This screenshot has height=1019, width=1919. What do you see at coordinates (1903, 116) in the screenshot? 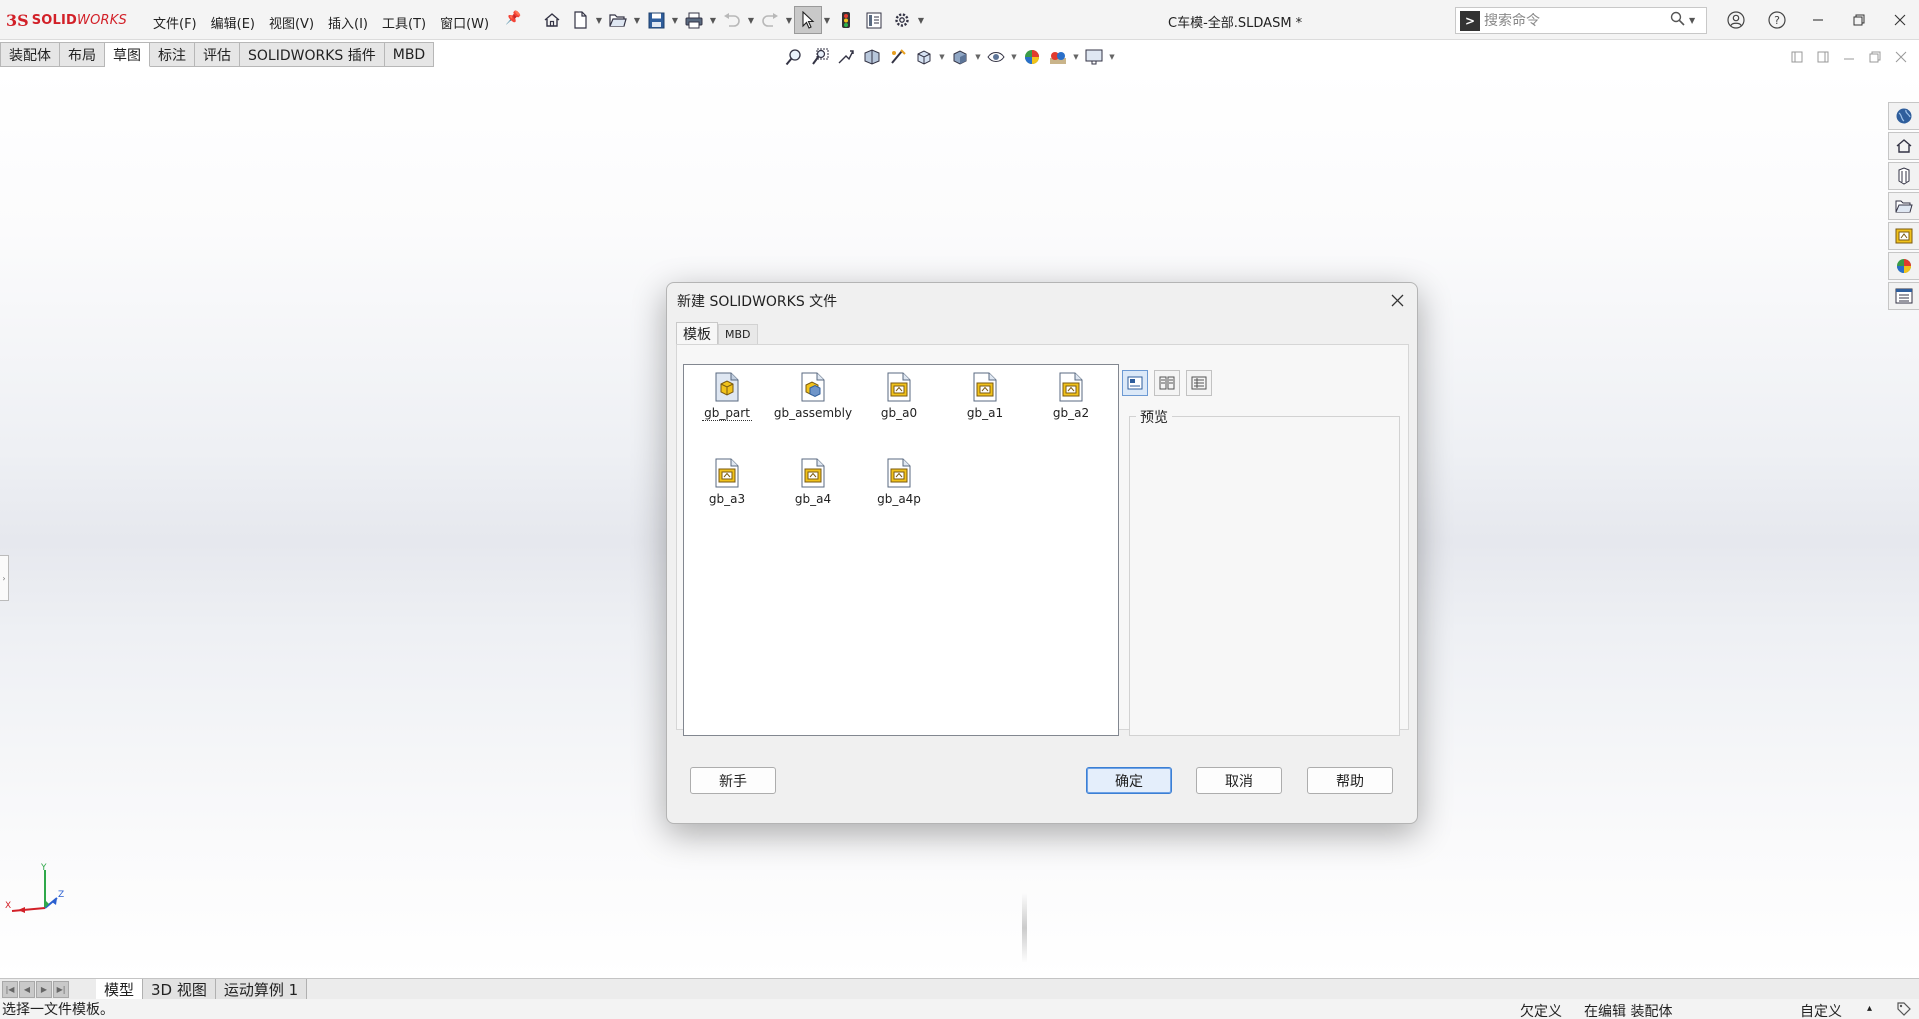
I see `solidworks-resources-tab` at bounding box center [1903, 116].